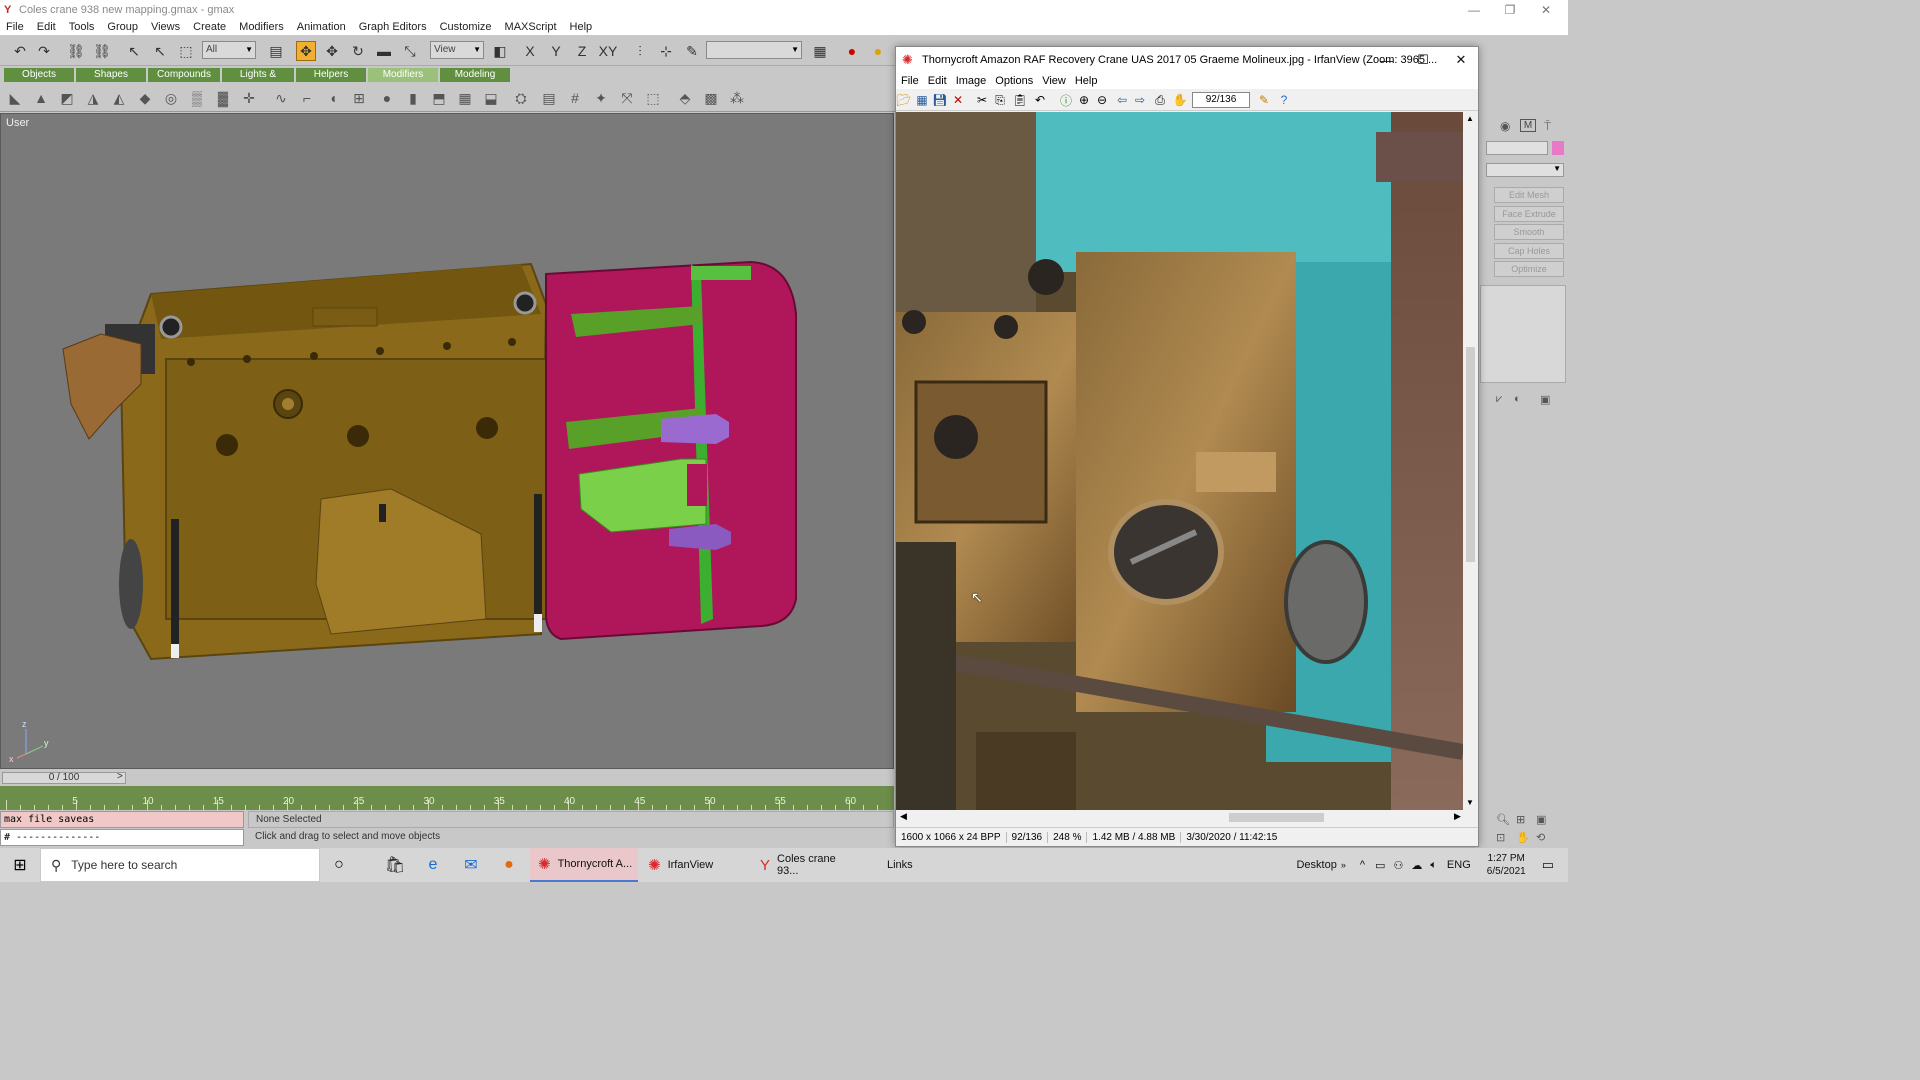  What do you see at coordinates (171, 98) in the screenshot?
I see `spherify-icon: ◎` at bounding box center [171, 98].